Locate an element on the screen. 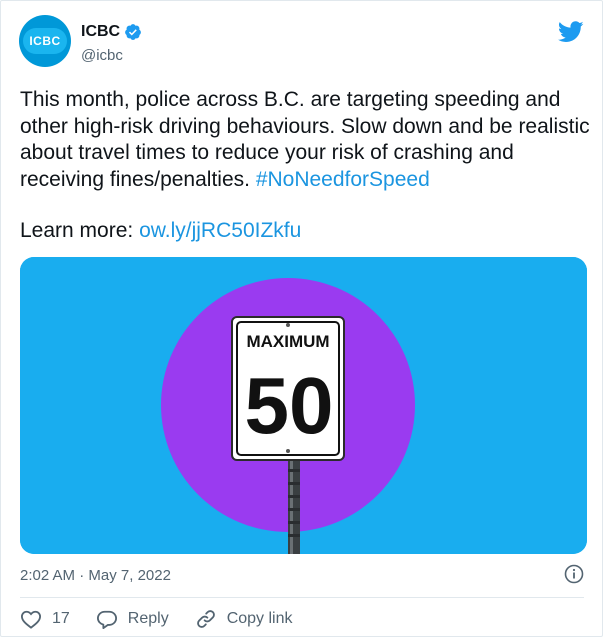 The width and height of the screenshot is (603, 637). hashtag-link: #NoNeedforSpeed is located at coordinates (343, 179).